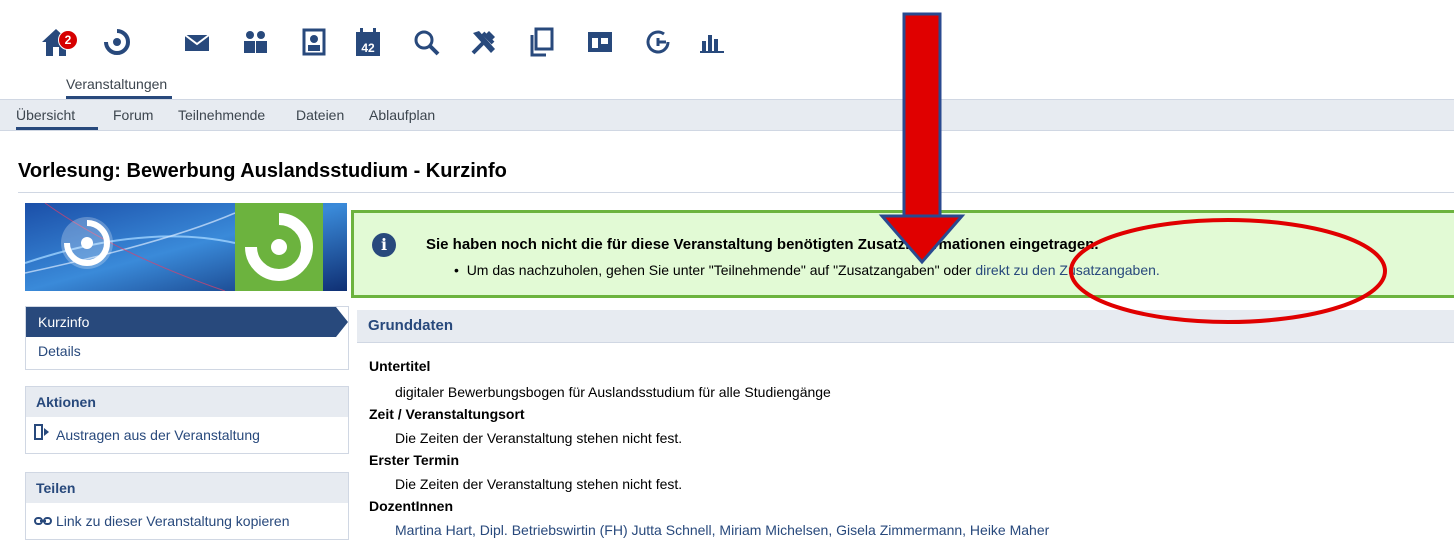 The image size is (1454, 549). I want to click on sidebar-active-indicator, so click(342, 322).